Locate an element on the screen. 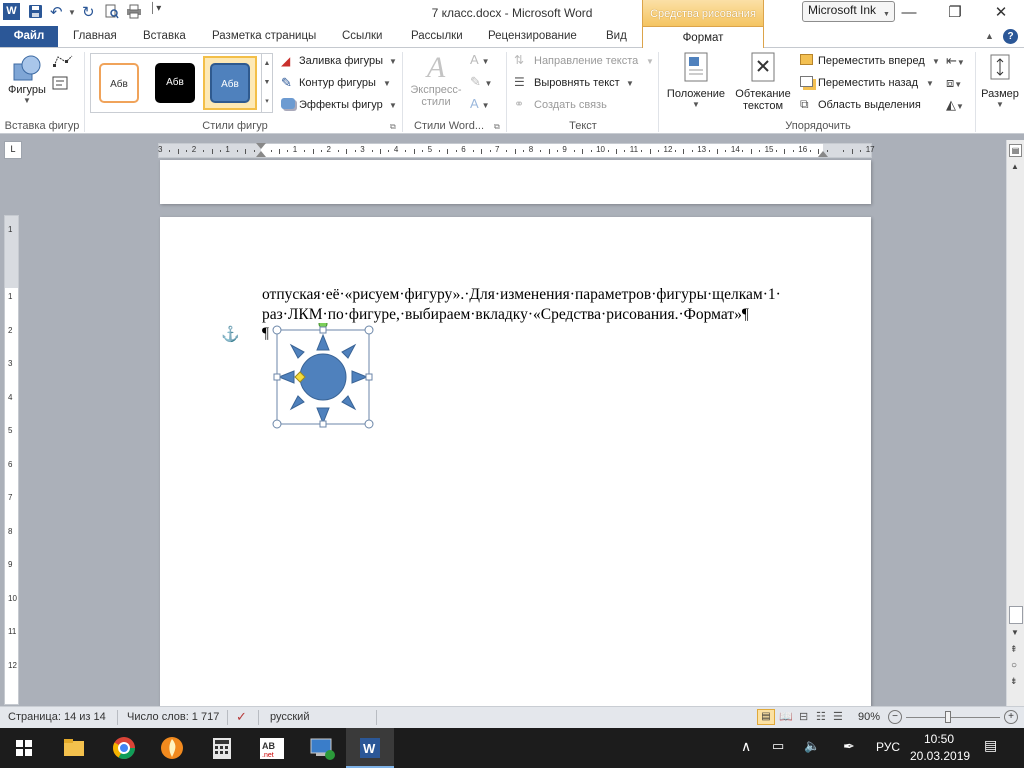 This screenshot has width=1024, height=768. word-taskbar-icon: W is located at coordinates (370, 748).